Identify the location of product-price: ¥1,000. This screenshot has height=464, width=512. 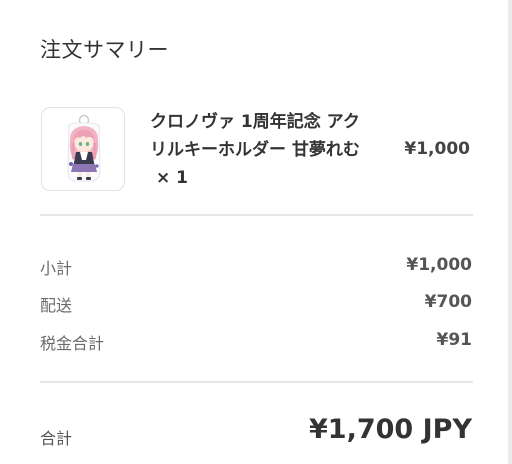
(437, 149).